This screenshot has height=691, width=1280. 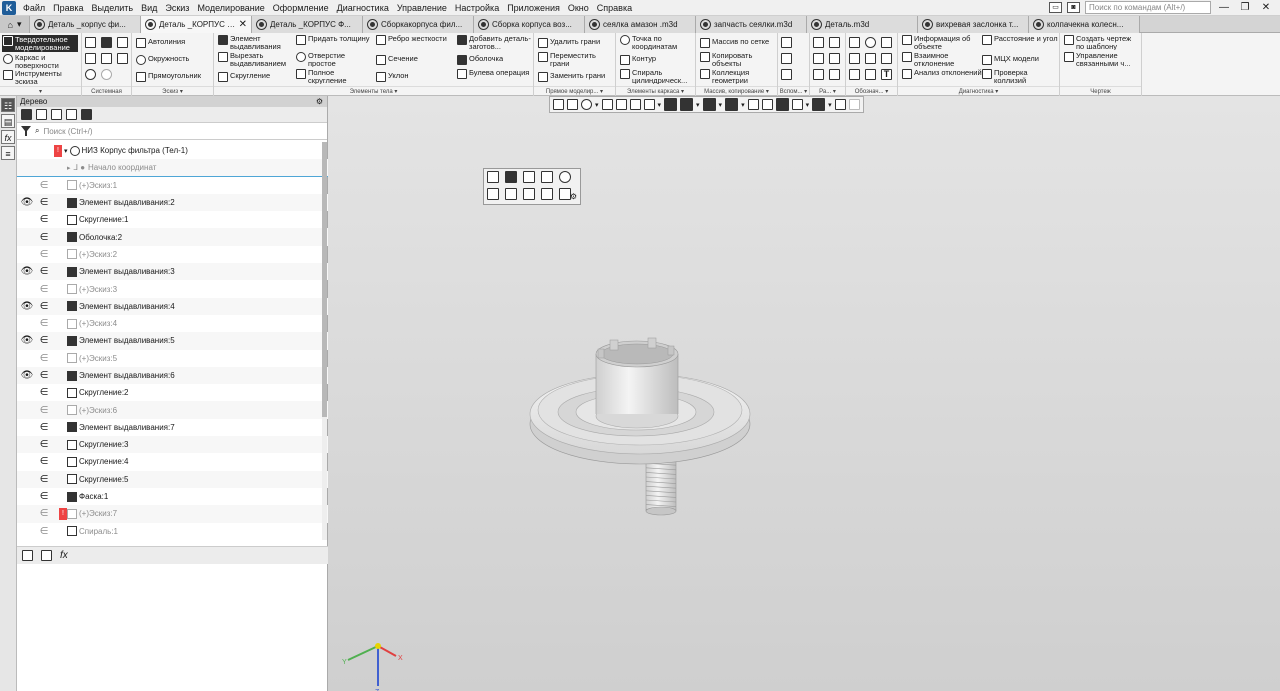 What do you see at coordinates (782, 104) in the screenshot?
I see `shading-icon` at bounding box center [782, 104].